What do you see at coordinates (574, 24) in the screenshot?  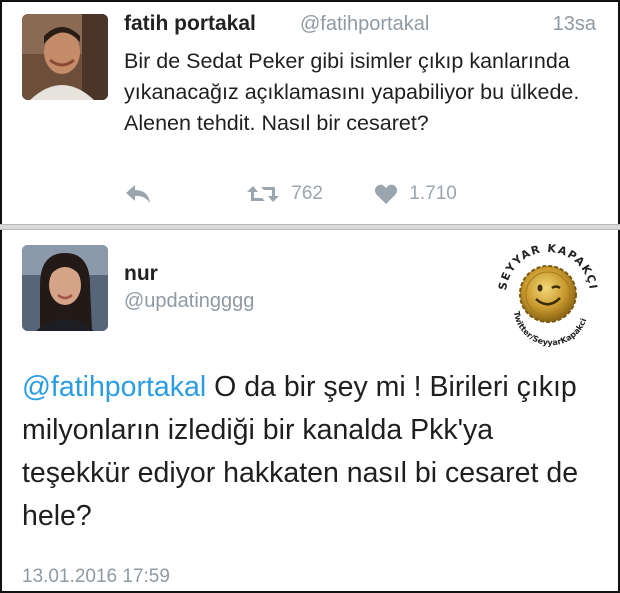 I see `tweet1-timestamp: 13sa` at bounding box center [574, 24].